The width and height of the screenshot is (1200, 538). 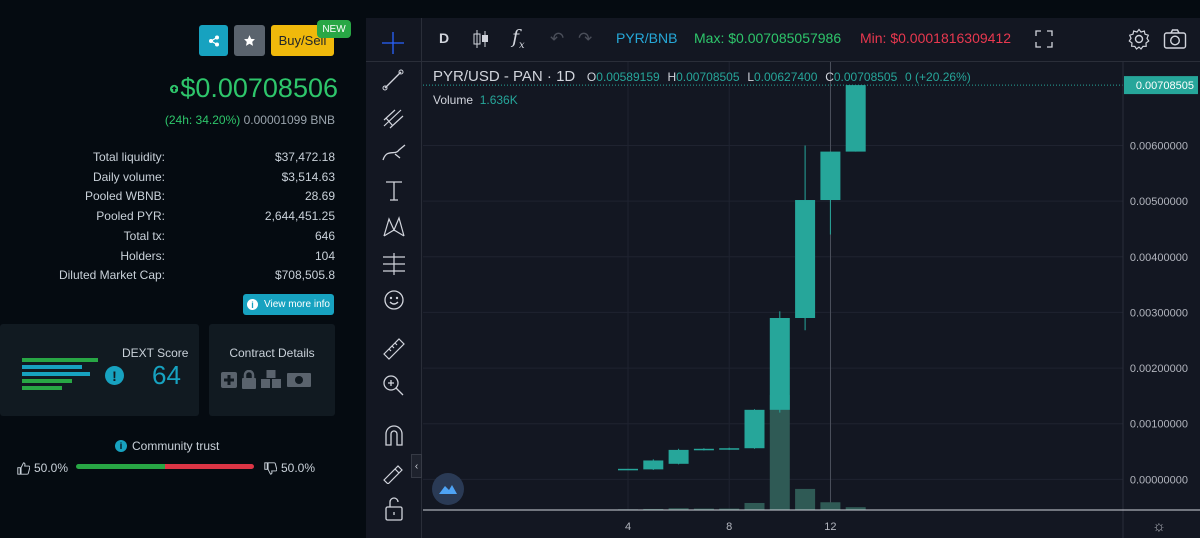 What do you see at coordinates (176, 446) in the screenshot?
I see `community-trust-label: Community trust` at bounding box center [176, 446].